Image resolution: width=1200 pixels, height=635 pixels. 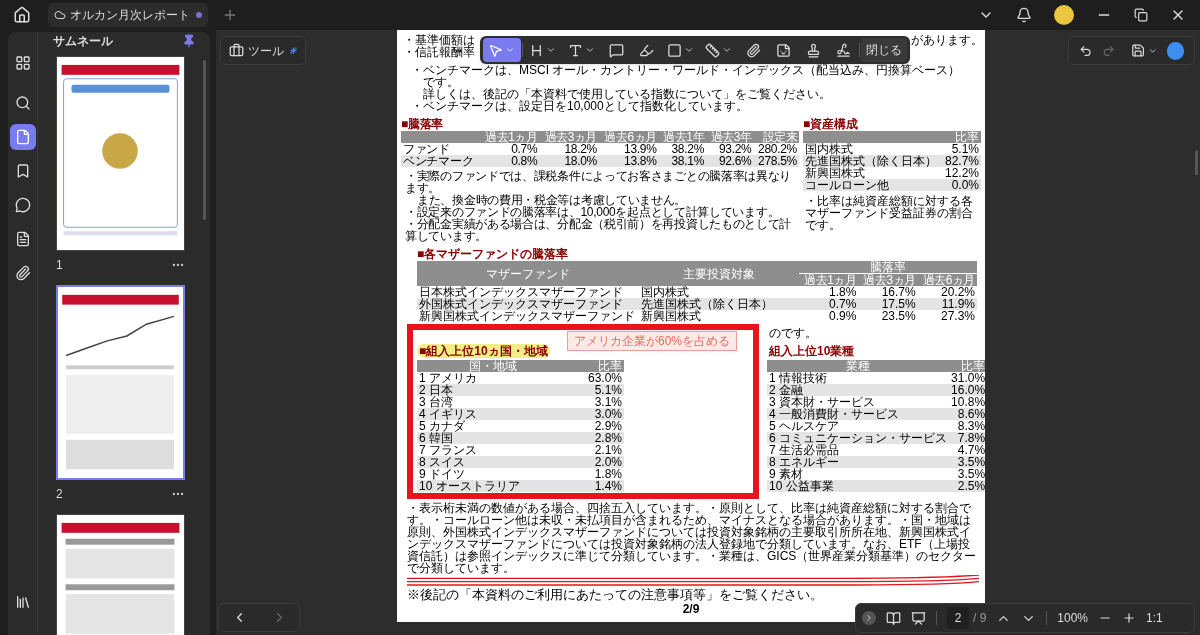 I want to click on page-tab, so click(x=22, y=137).